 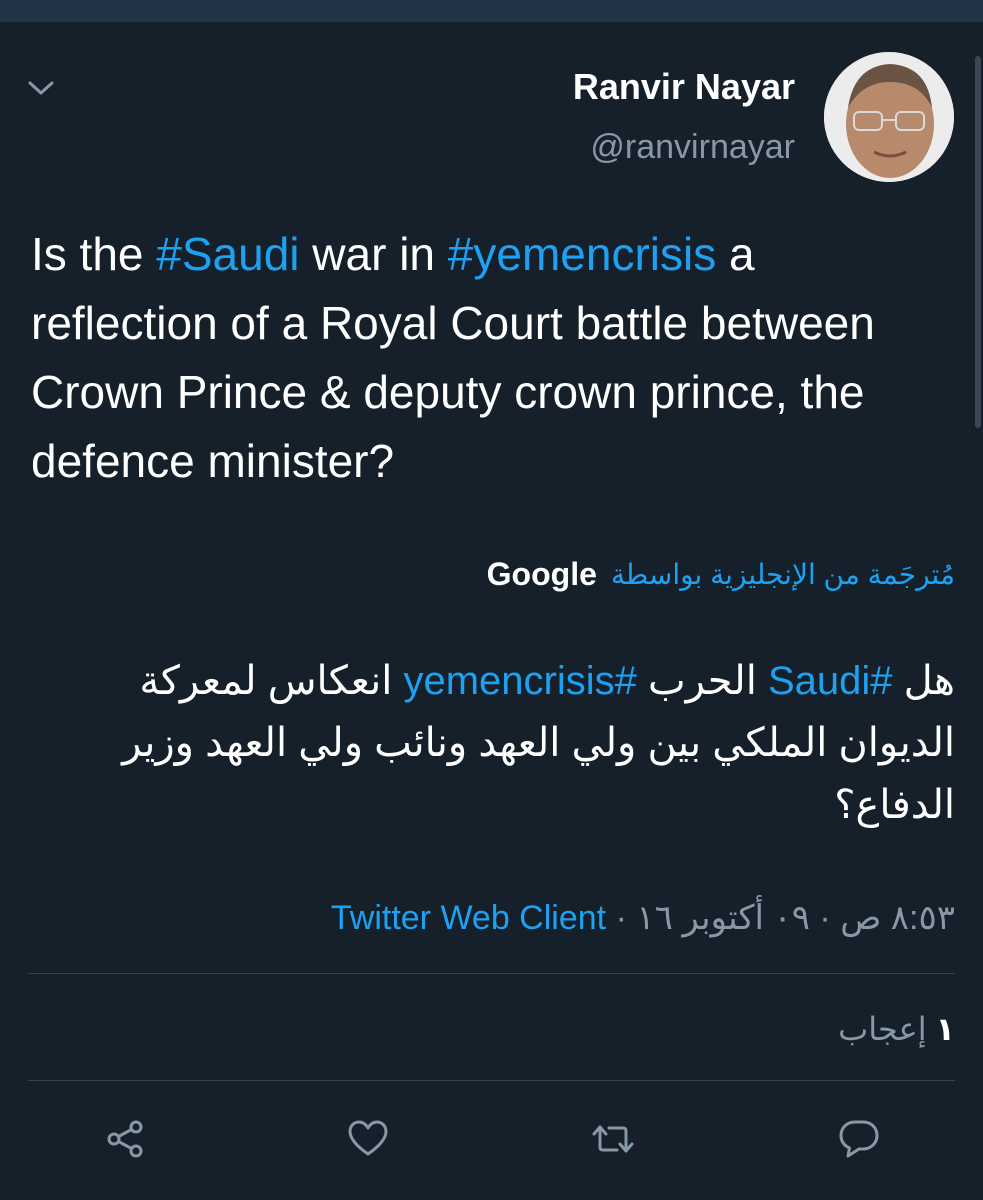 What do you see at coordinates (783, 574) in the screenshot?
I see `translation-label: مُترجَمة من الإنجليزية بواسطة` at bounding box center [783, 574].